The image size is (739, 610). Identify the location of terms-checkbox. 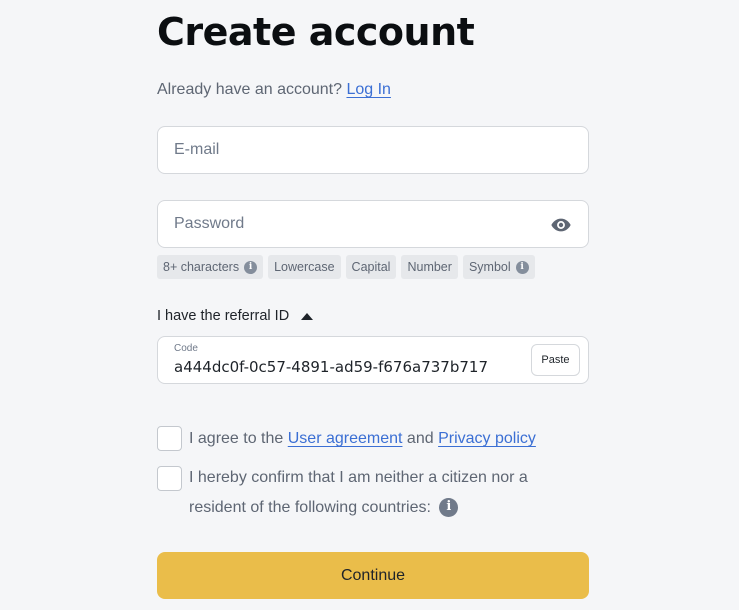
(169, 438).